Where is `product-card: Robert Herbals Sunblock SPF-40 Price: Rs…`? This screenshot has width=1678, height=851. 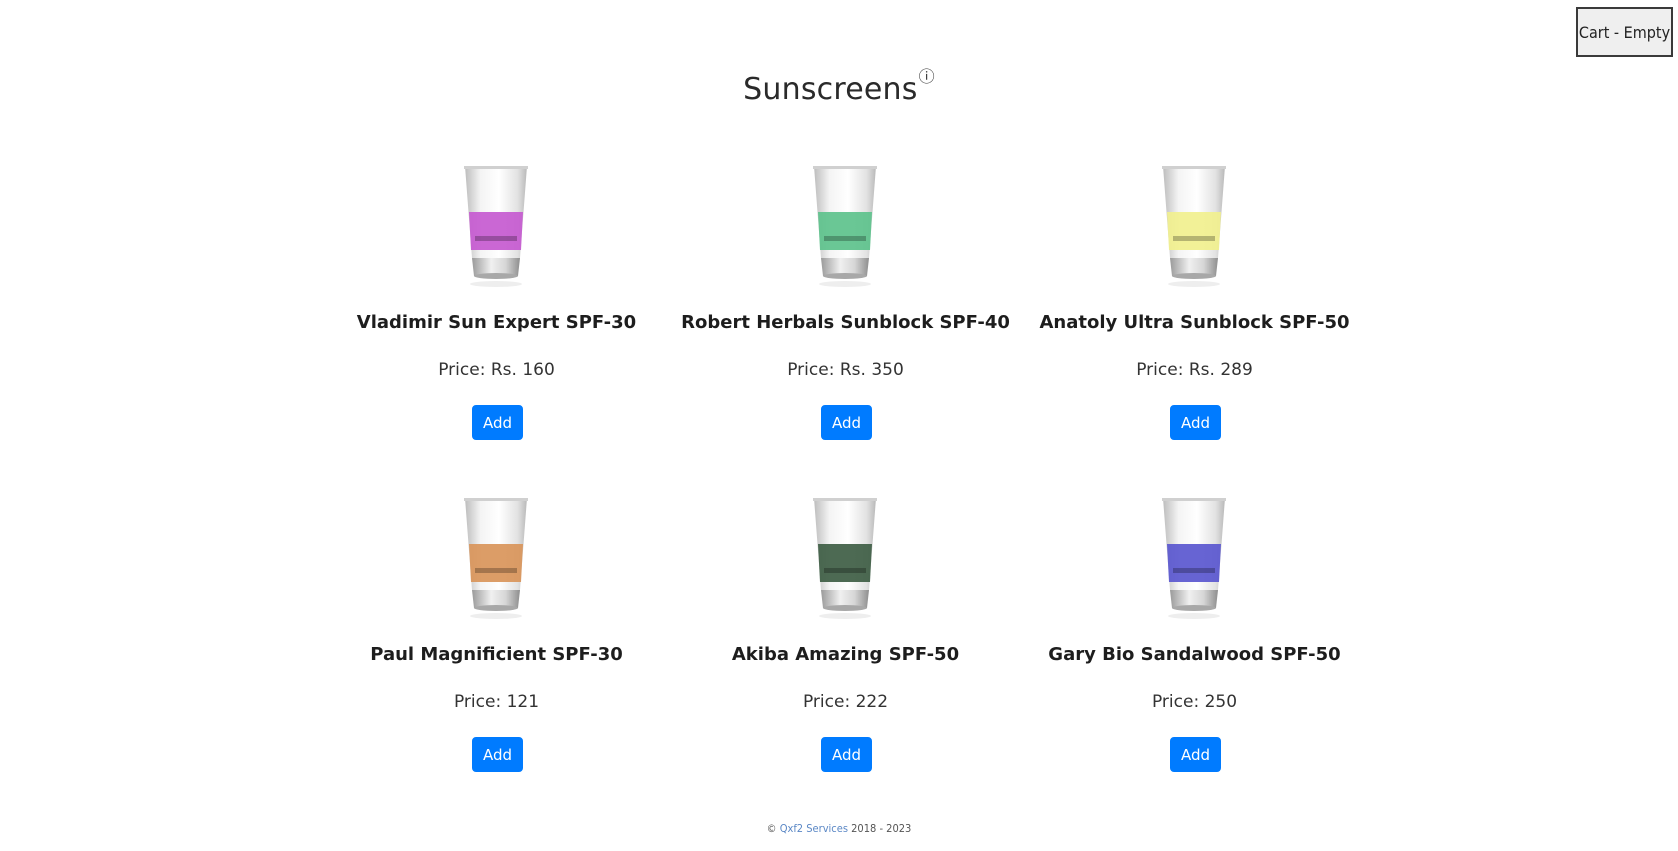
product-card: Robert Herbals Sunblock SPF-40 Price: Rs… is located at coordinates (845, 326).